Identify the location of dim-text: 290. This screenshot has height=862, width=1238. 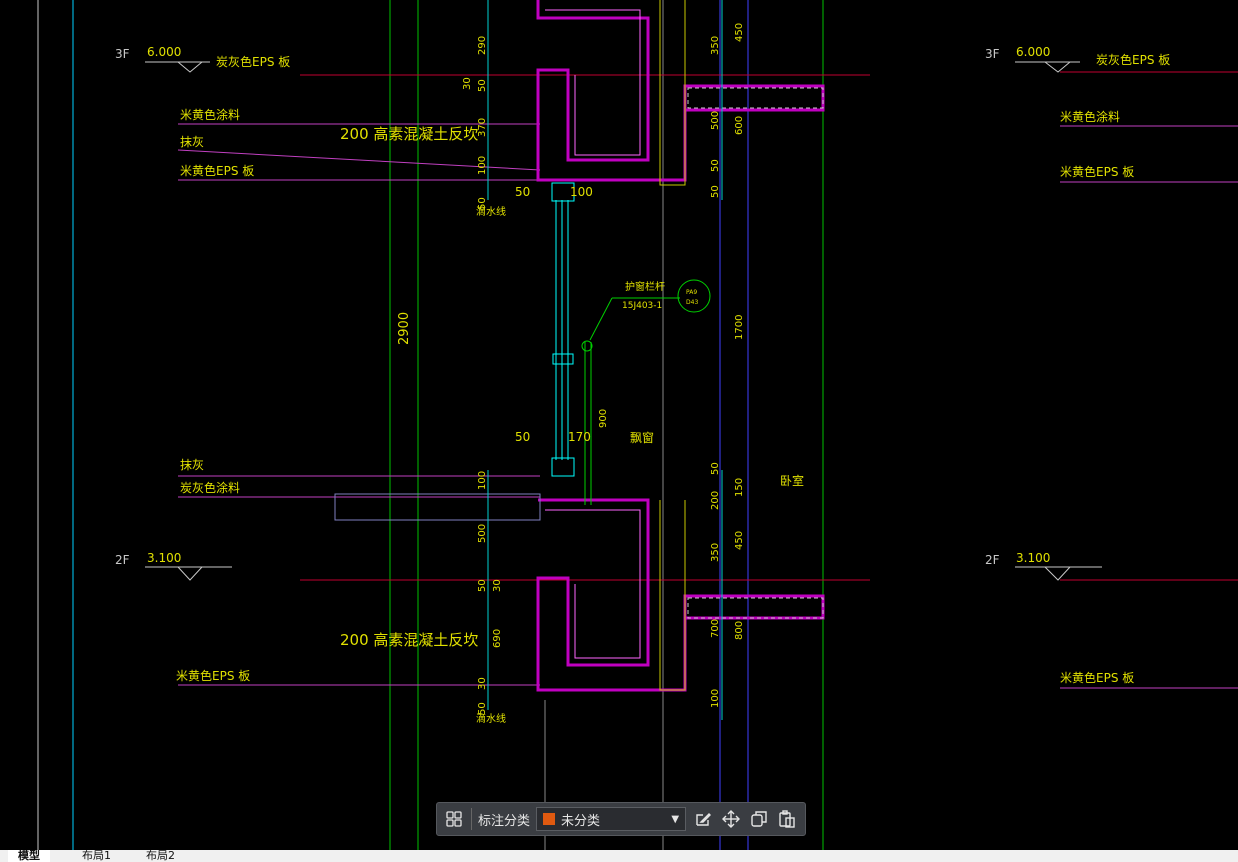
(482, 45).